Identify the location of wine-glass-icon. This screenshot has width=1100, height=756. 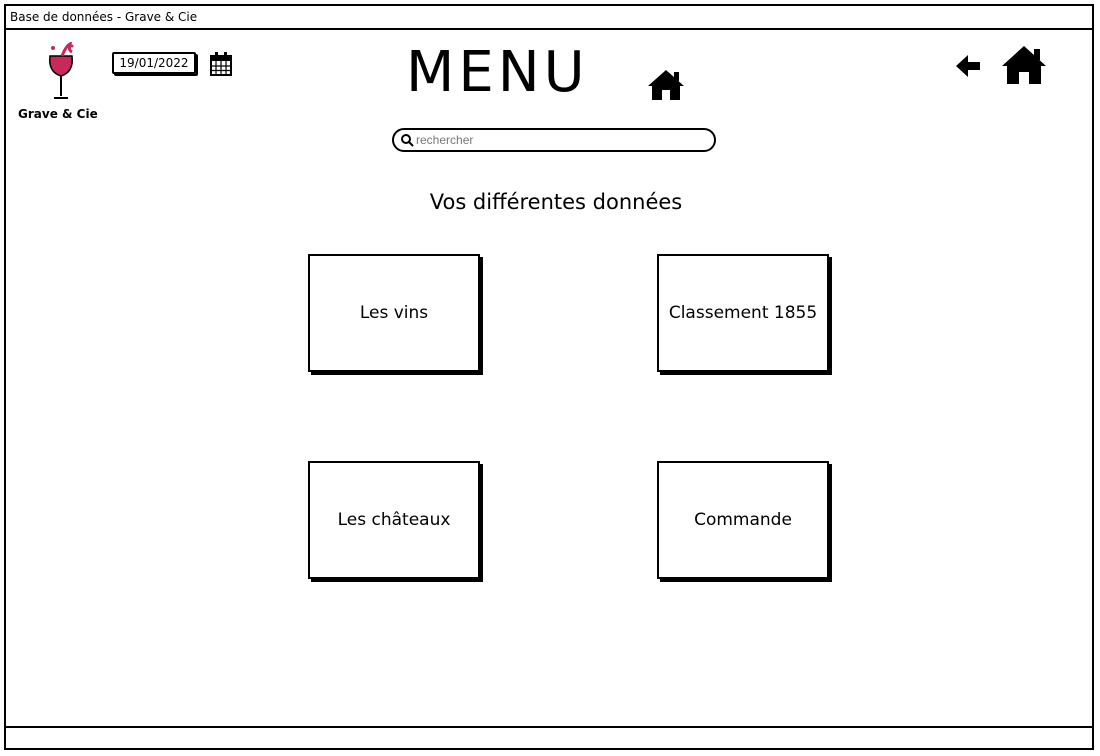
(61, 70).